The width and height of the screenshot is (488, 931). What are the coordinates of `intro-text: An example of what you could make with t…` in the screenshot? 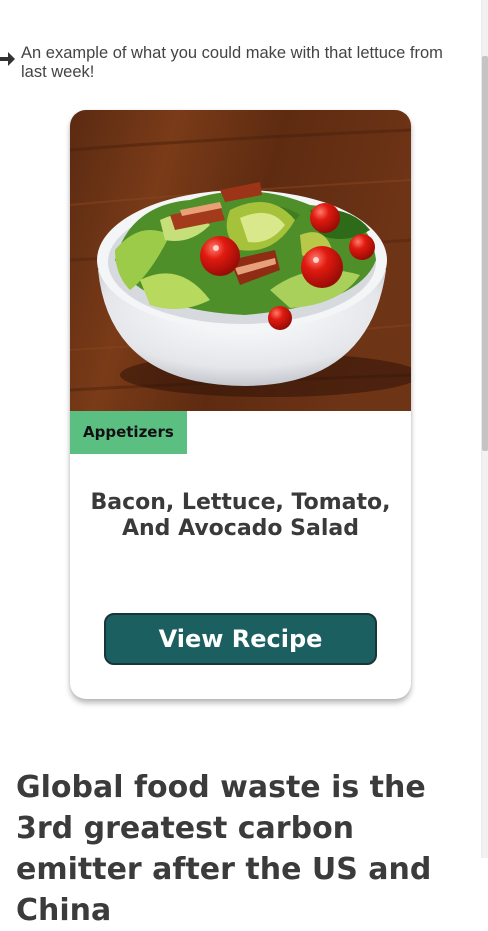 It's located at (232, 62).